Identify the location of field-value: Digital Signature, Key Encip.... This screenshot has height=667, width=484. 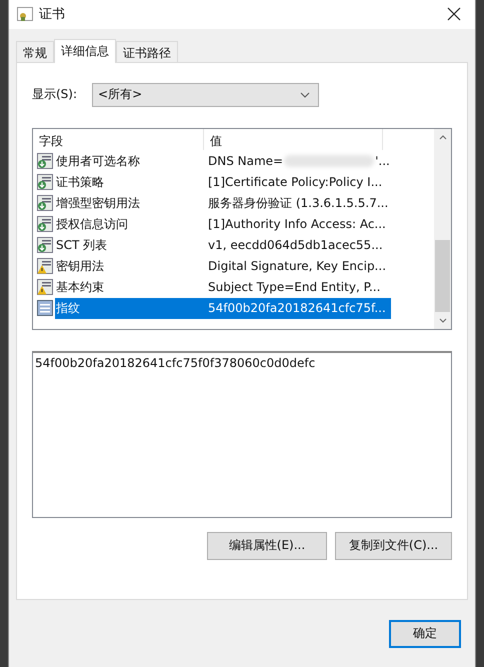
(297, 266).